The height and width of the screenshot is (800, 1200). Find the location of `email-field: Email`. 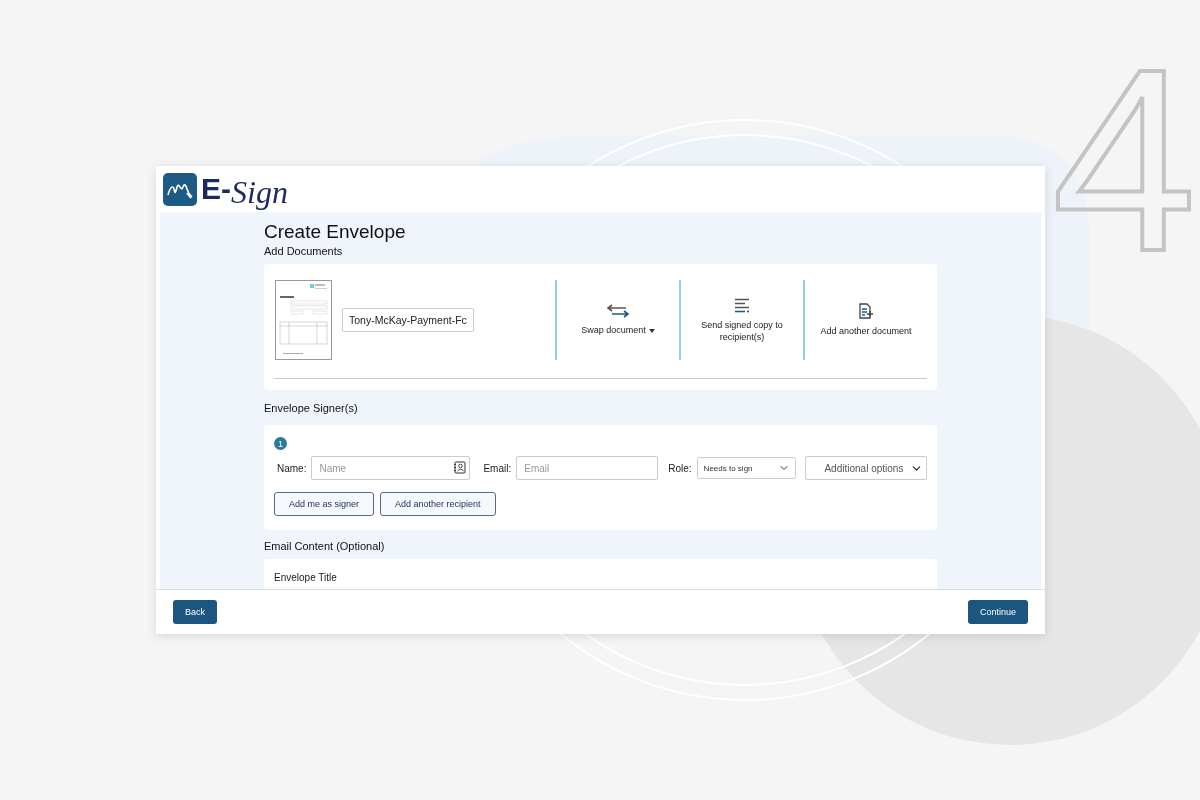

email-field: Email is located at coordinates (587, 468).